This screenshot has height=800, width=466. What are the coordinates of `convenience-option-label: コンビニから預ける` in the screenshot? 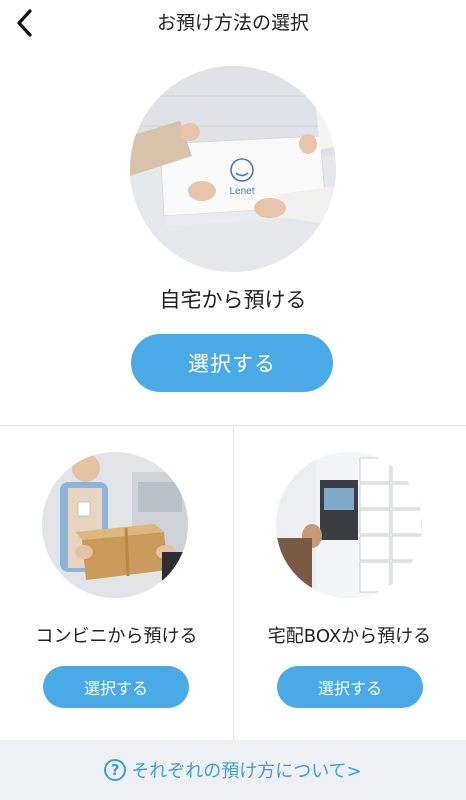 It's located at (116, 636).